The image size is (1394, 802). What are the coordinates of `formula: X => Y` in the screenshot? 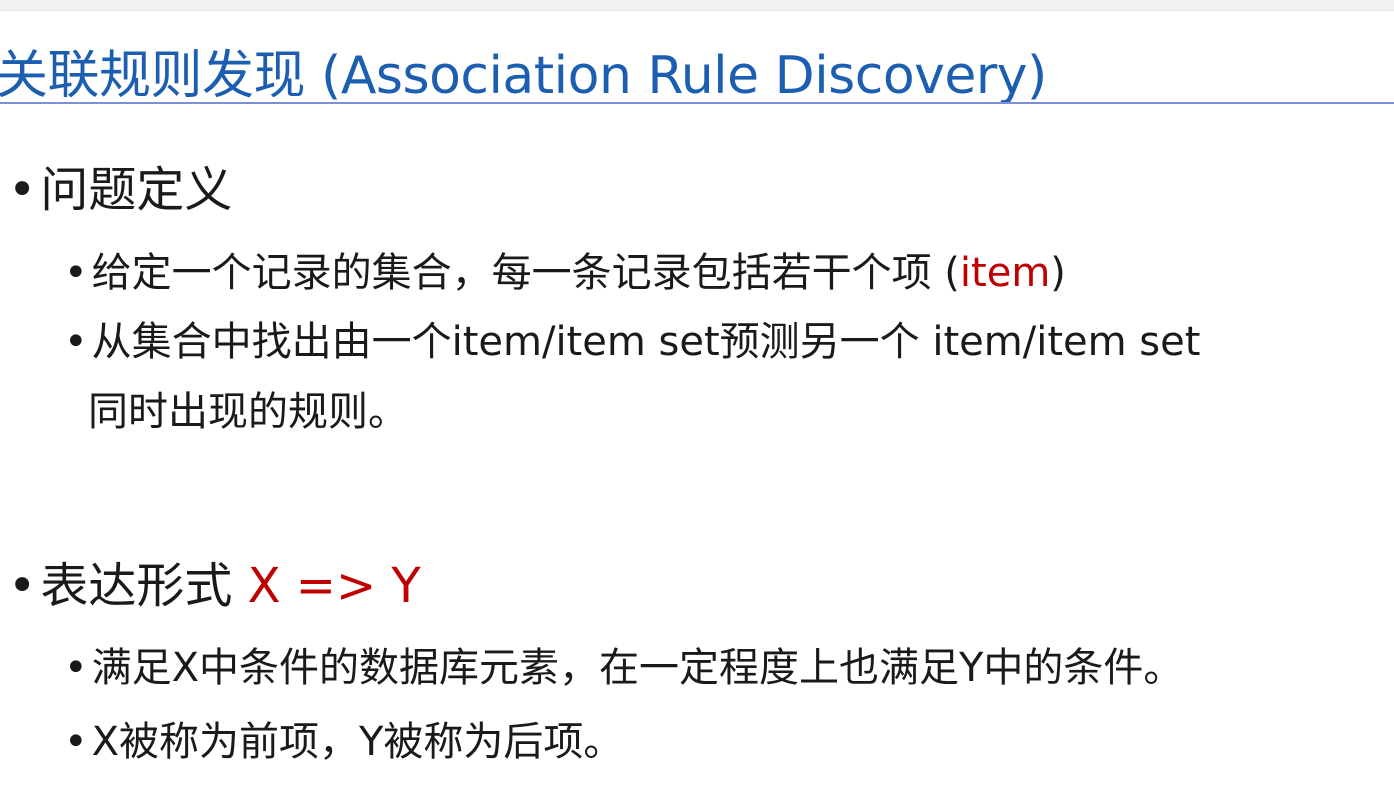 It's located at (334, 586).